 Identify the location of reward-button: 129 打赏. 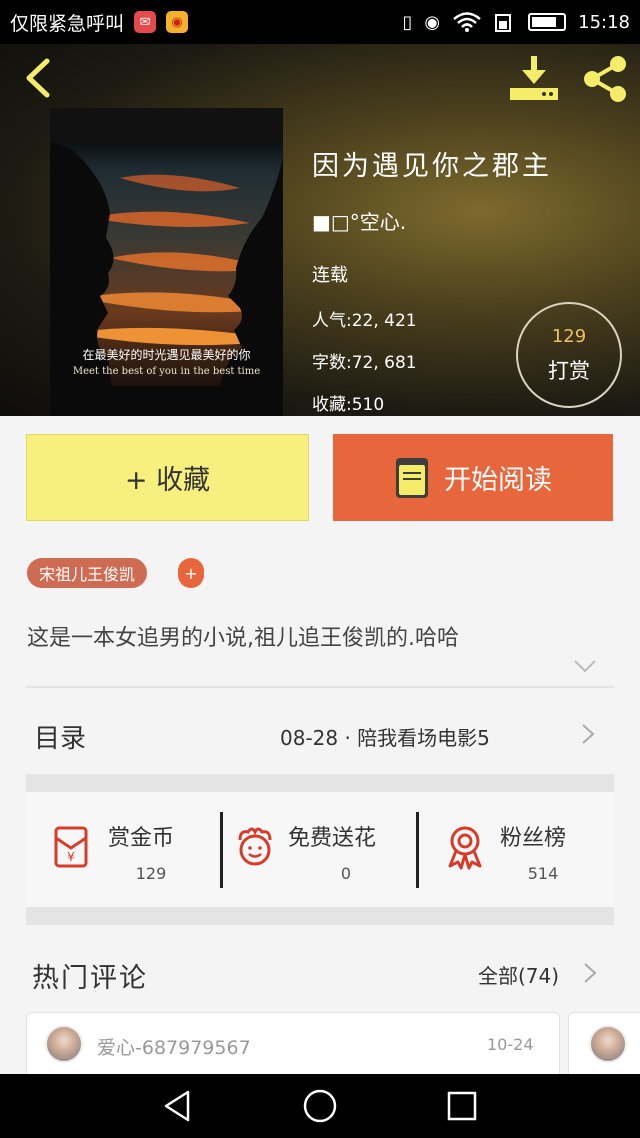
(569, 355).